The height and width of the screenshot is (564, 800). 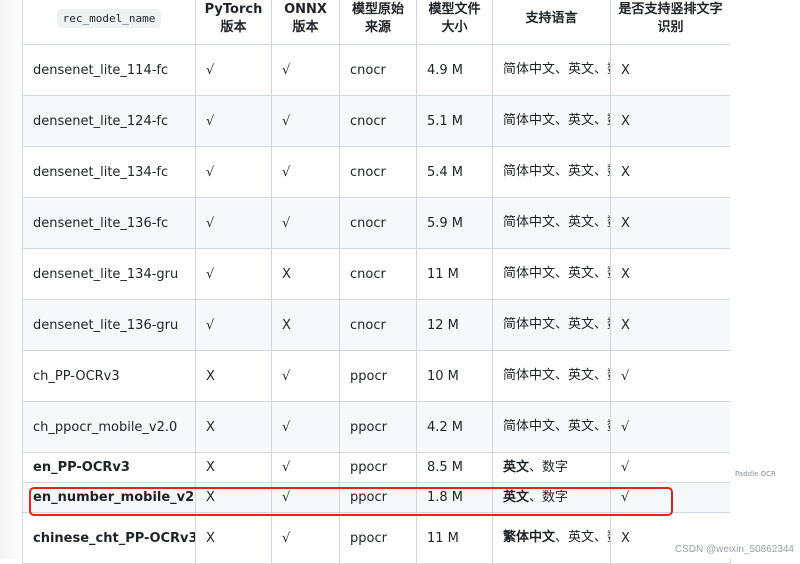 I want to click on header-pytorch: PyTorch 版本, so click(x=233, y=22).